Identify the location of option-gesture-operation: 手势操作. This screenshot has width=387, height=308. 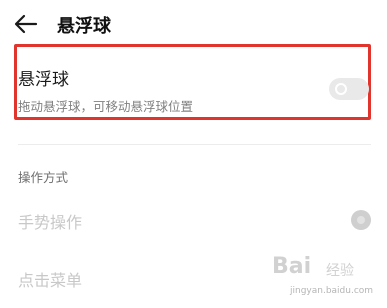
(50, 221).